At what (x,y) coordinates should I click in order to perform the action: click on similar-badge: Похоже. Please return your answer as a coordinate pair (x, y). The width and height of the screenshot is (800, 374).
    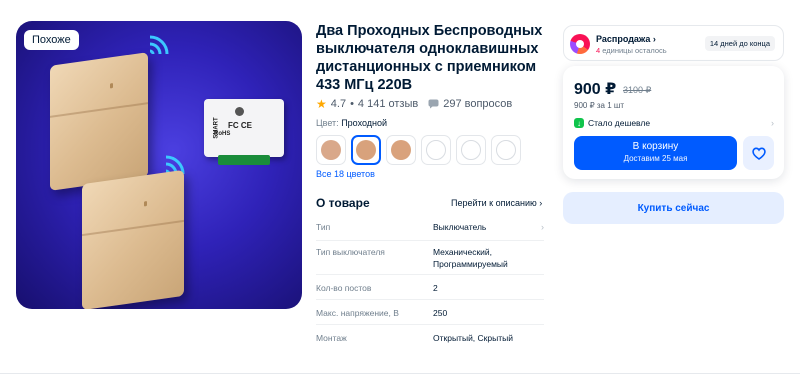
    Looking at the image, I should click on (51, 40).